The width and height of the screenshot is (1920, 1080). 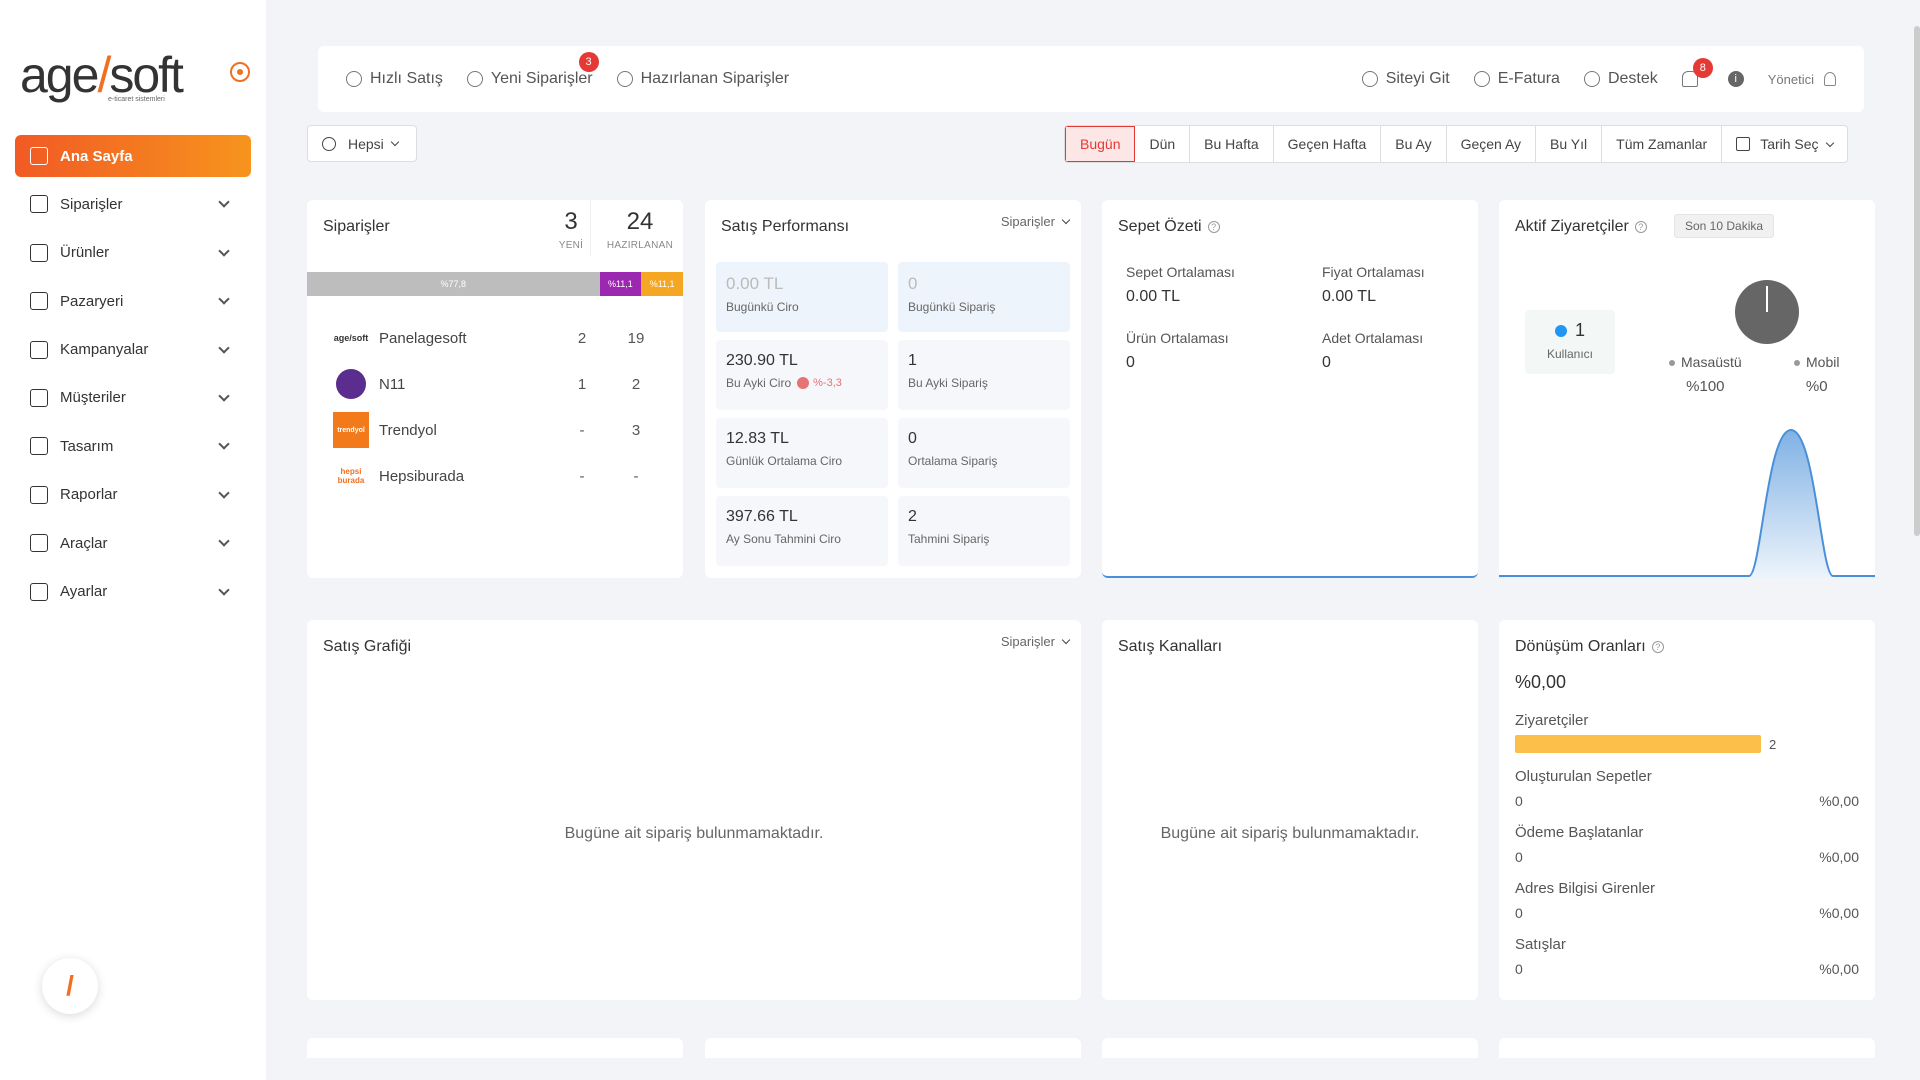 What do you see at coordinates (87, 446) in the screenshot?
I see `nav-label: Tasarım` at bounding box center [87, 446].